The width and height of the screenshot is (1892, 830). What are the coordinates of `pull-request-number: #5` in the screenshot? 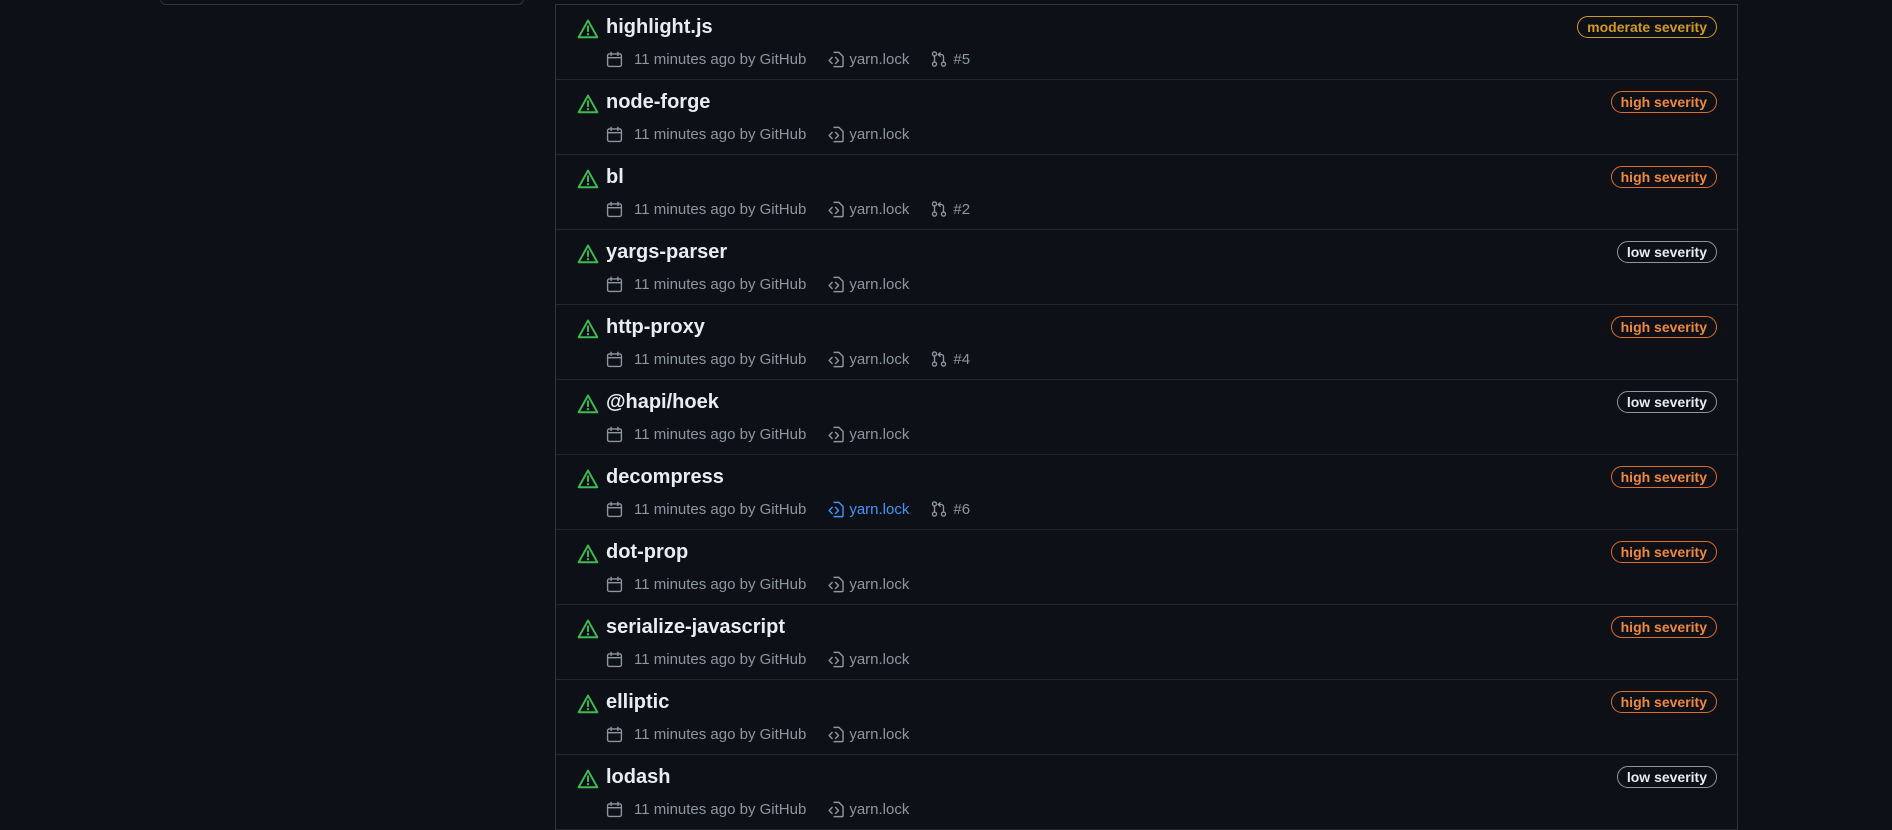 It's located at (961, 59).